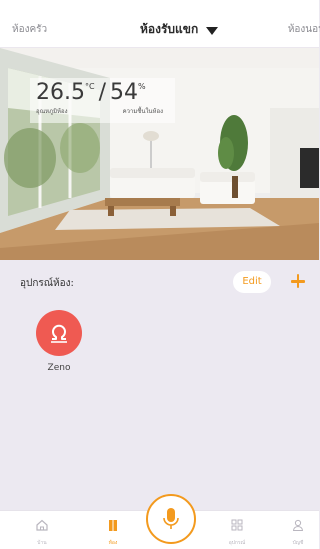 The image size is (320, 549). Describe the element at coordinates (237, 532) in the screenshot. I see `nav-devices: อุปกรณ์` at that location.